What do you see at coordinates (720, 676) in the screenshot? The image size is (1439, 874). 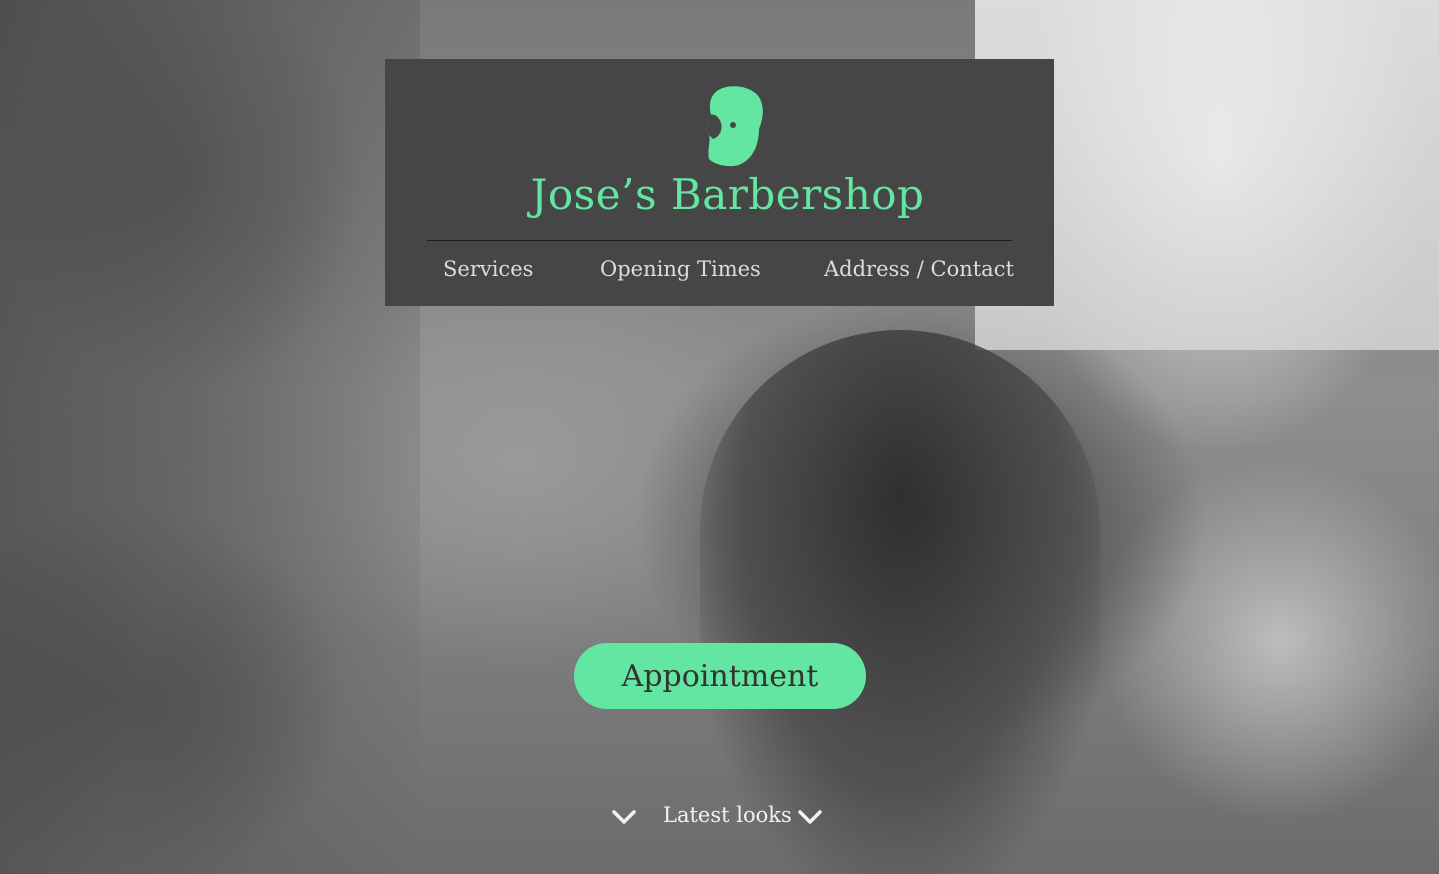 I see `appointment-button: Appointment` at bounding box center [720, 676].